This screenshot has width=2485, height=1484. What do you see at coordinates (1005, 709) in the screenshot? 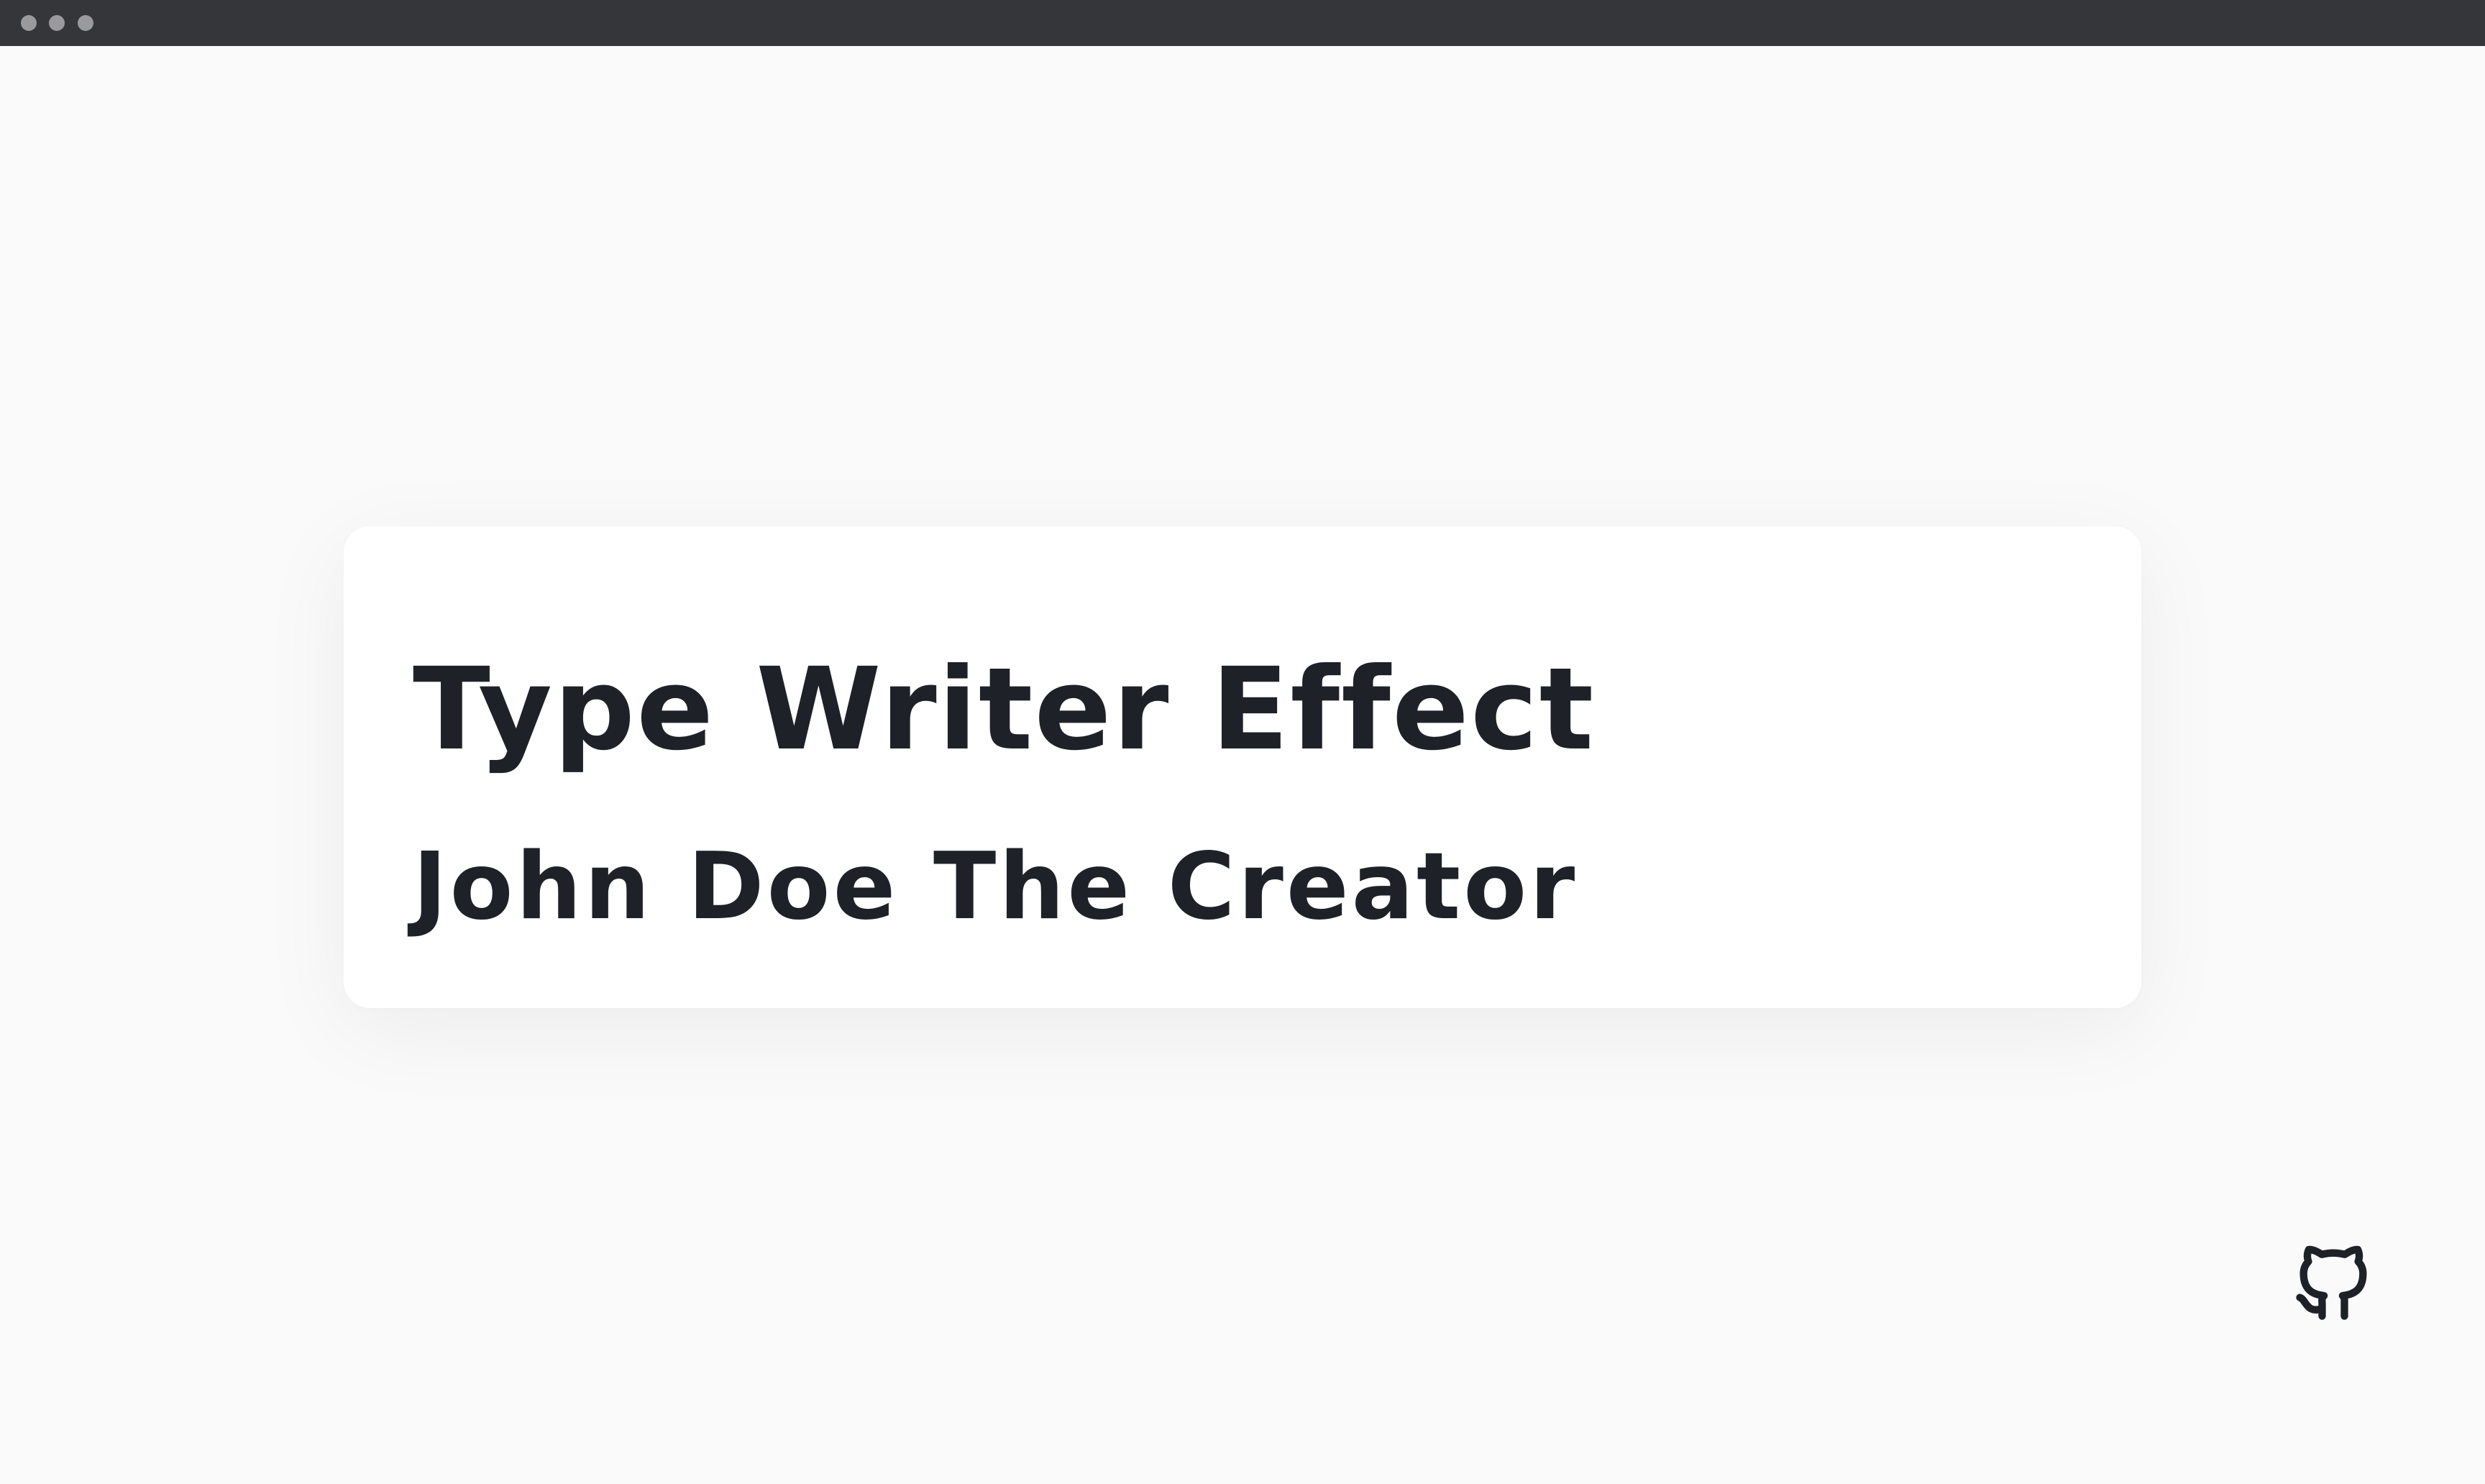
I see `card-title: Type Writer Effect` at bounding box center [1005, 709].